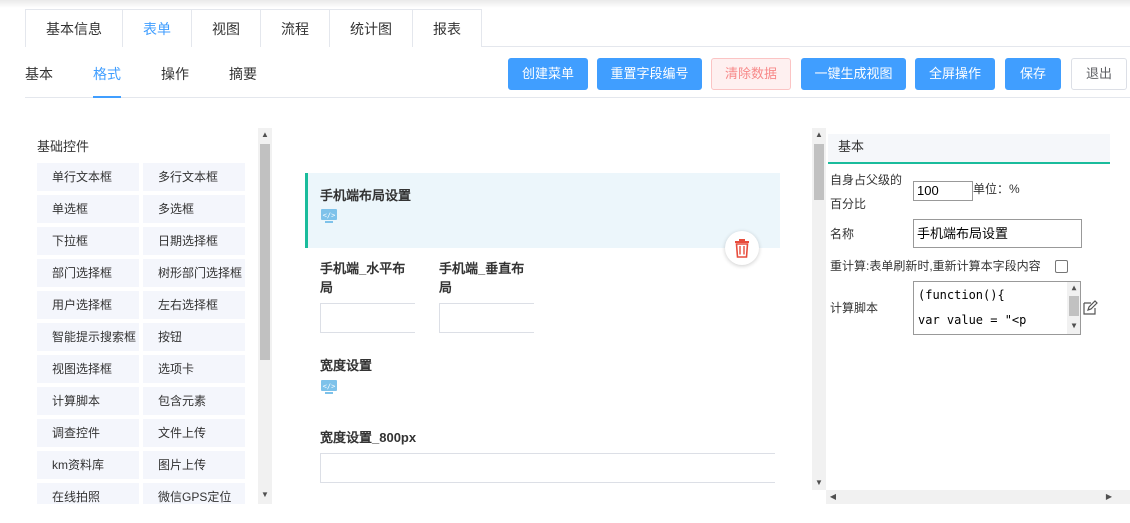  I want to click on width-800-input, so click(547, 468).